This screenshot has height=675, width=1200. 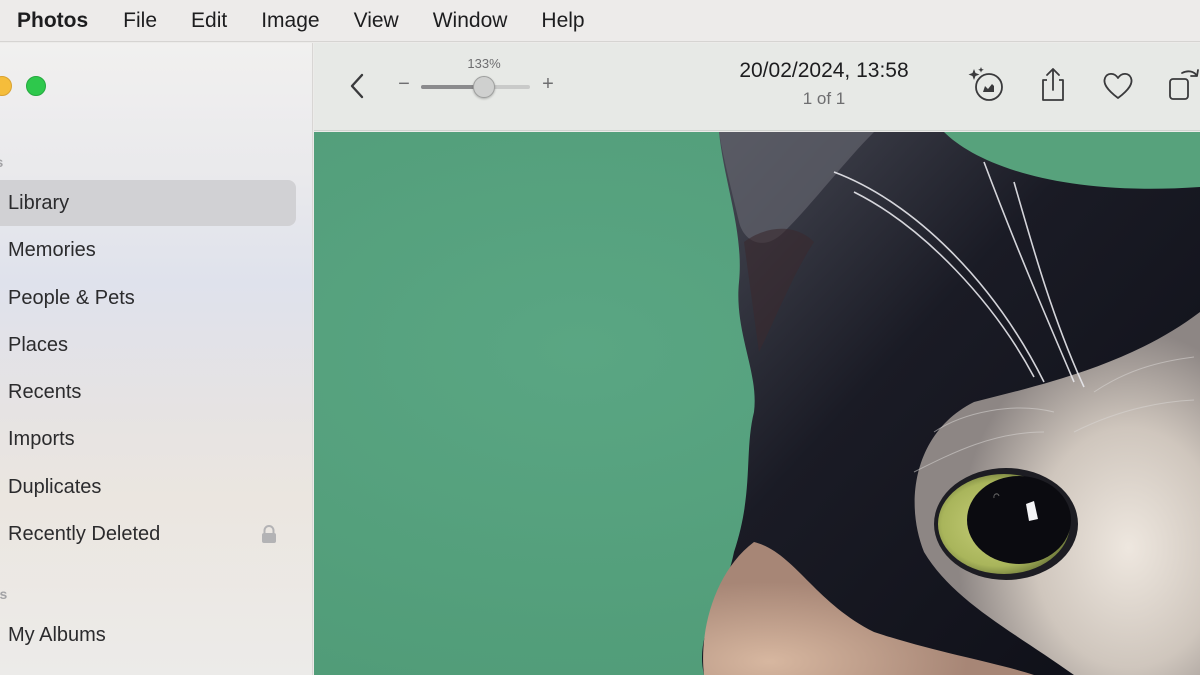 What do you see at coordinates (148, 203) in the screenshot?
I see `sidebar-item-library: Library` at bounding box center [148, 203].